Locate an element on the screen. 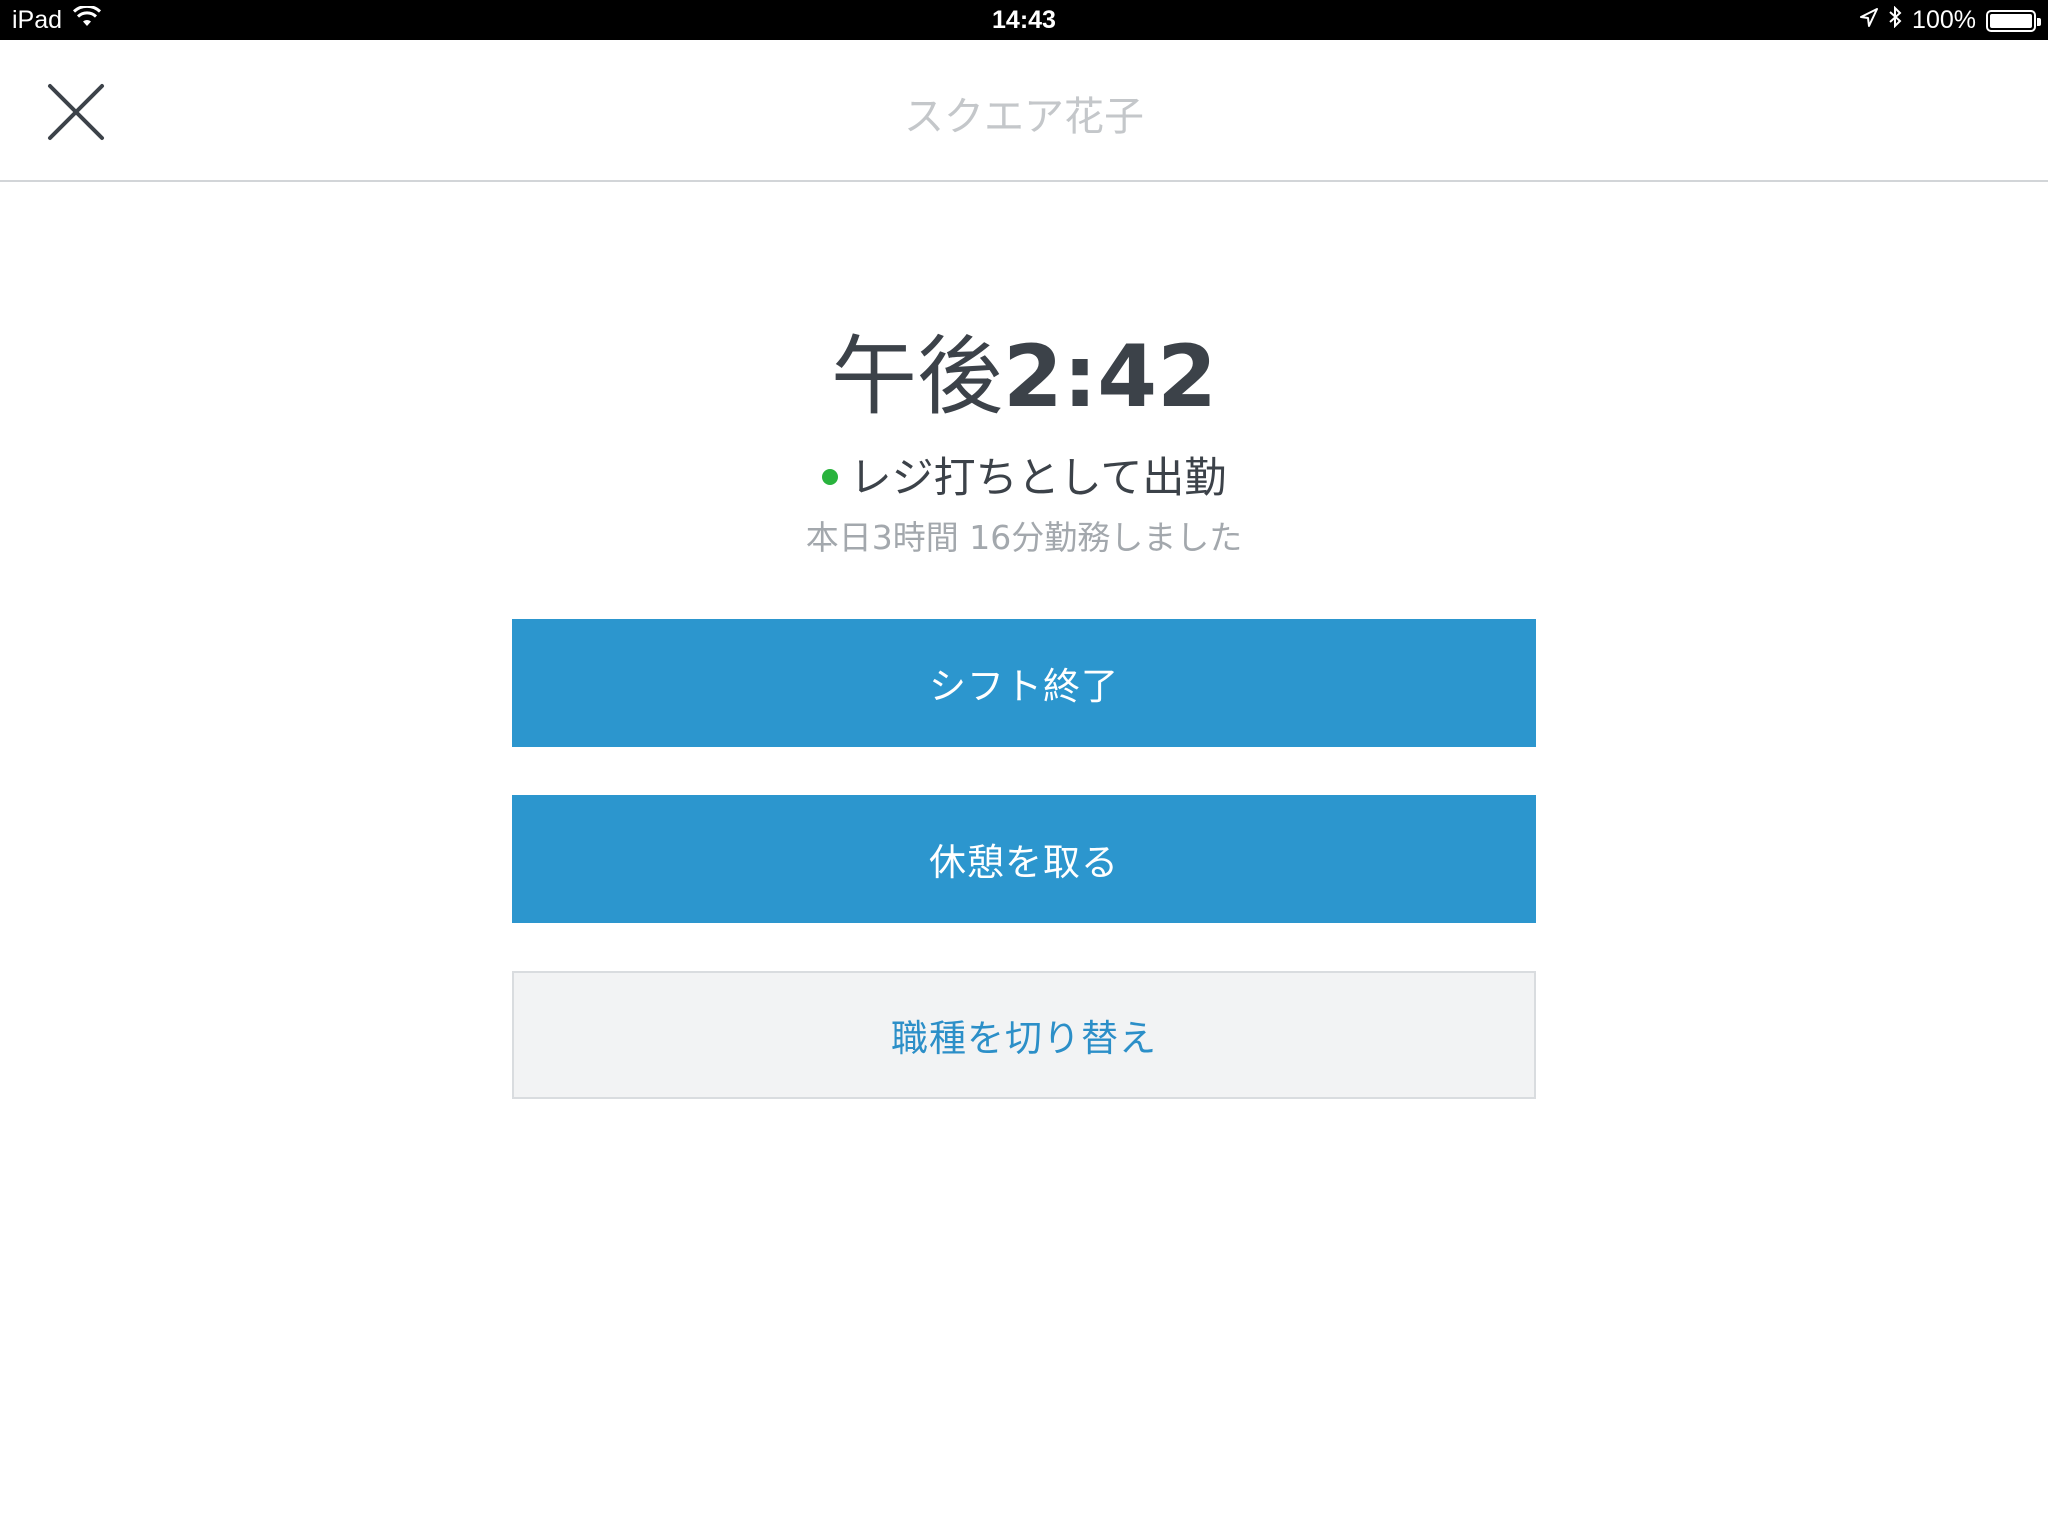 This screenshot has height=1536, width=2048. take-break-button: 休憩を取る is located at coordinates (1024, 859).